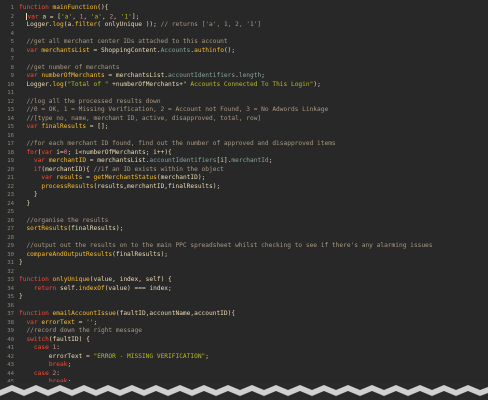 The width and height of the screenshot is (488, 400). What do you see at coordinates (47, 228) in the screenshot?
I see `code-token: sortResults` at bounding box center [47, 228].